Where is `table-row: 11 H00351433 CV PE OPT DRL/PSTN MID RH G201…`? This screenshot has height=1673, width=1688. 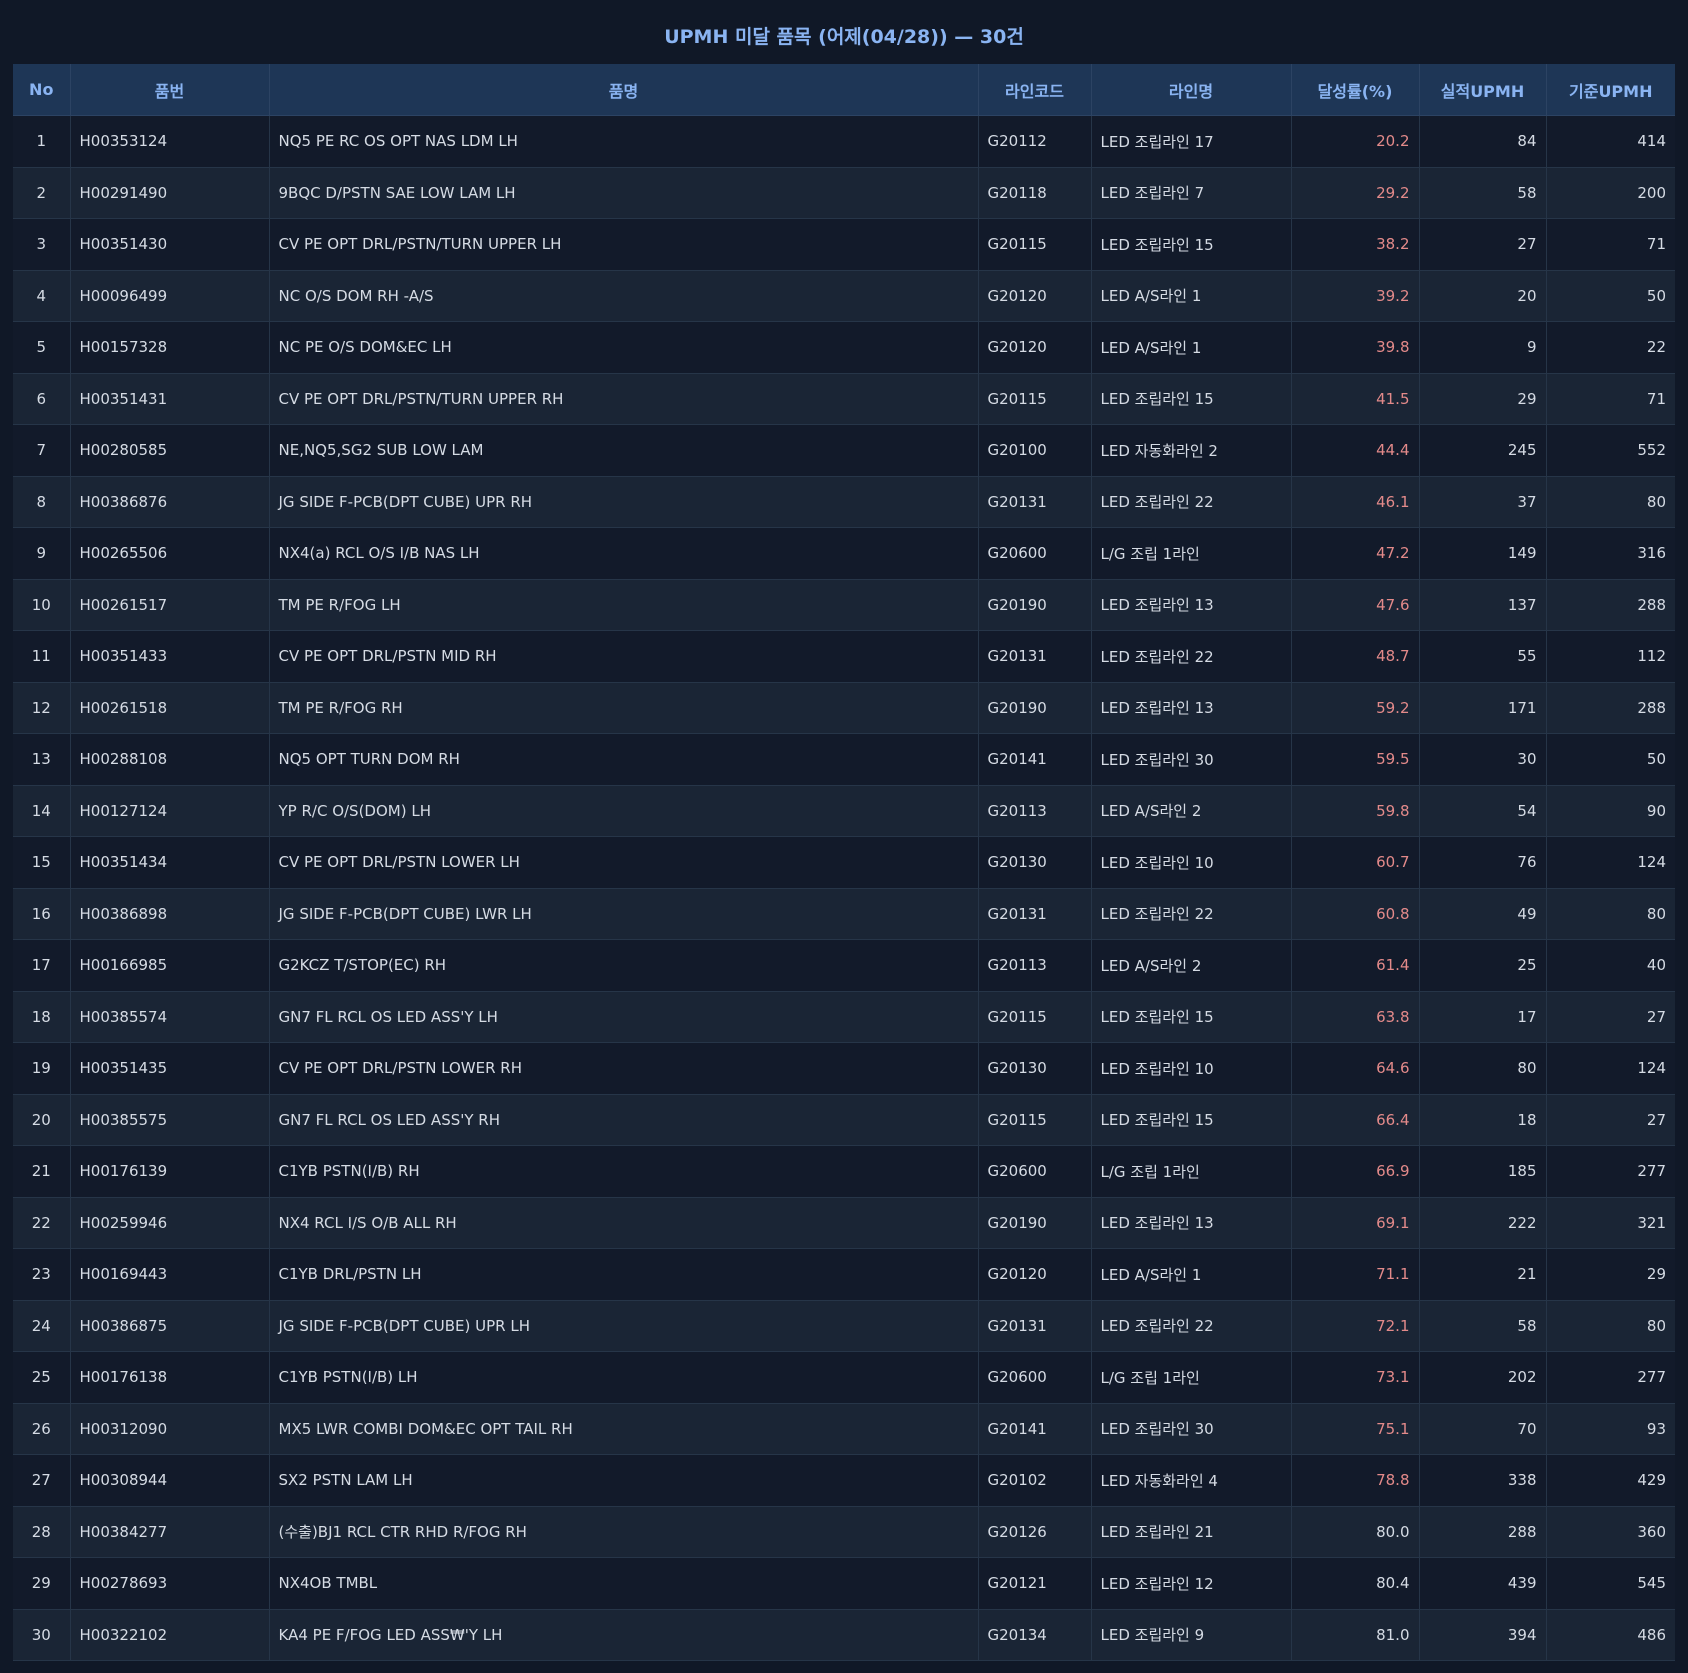 table-row: 11 H00351433 CV PE OPT DRL/PSTN MID RH G201… is located at coordinates (844, 656).